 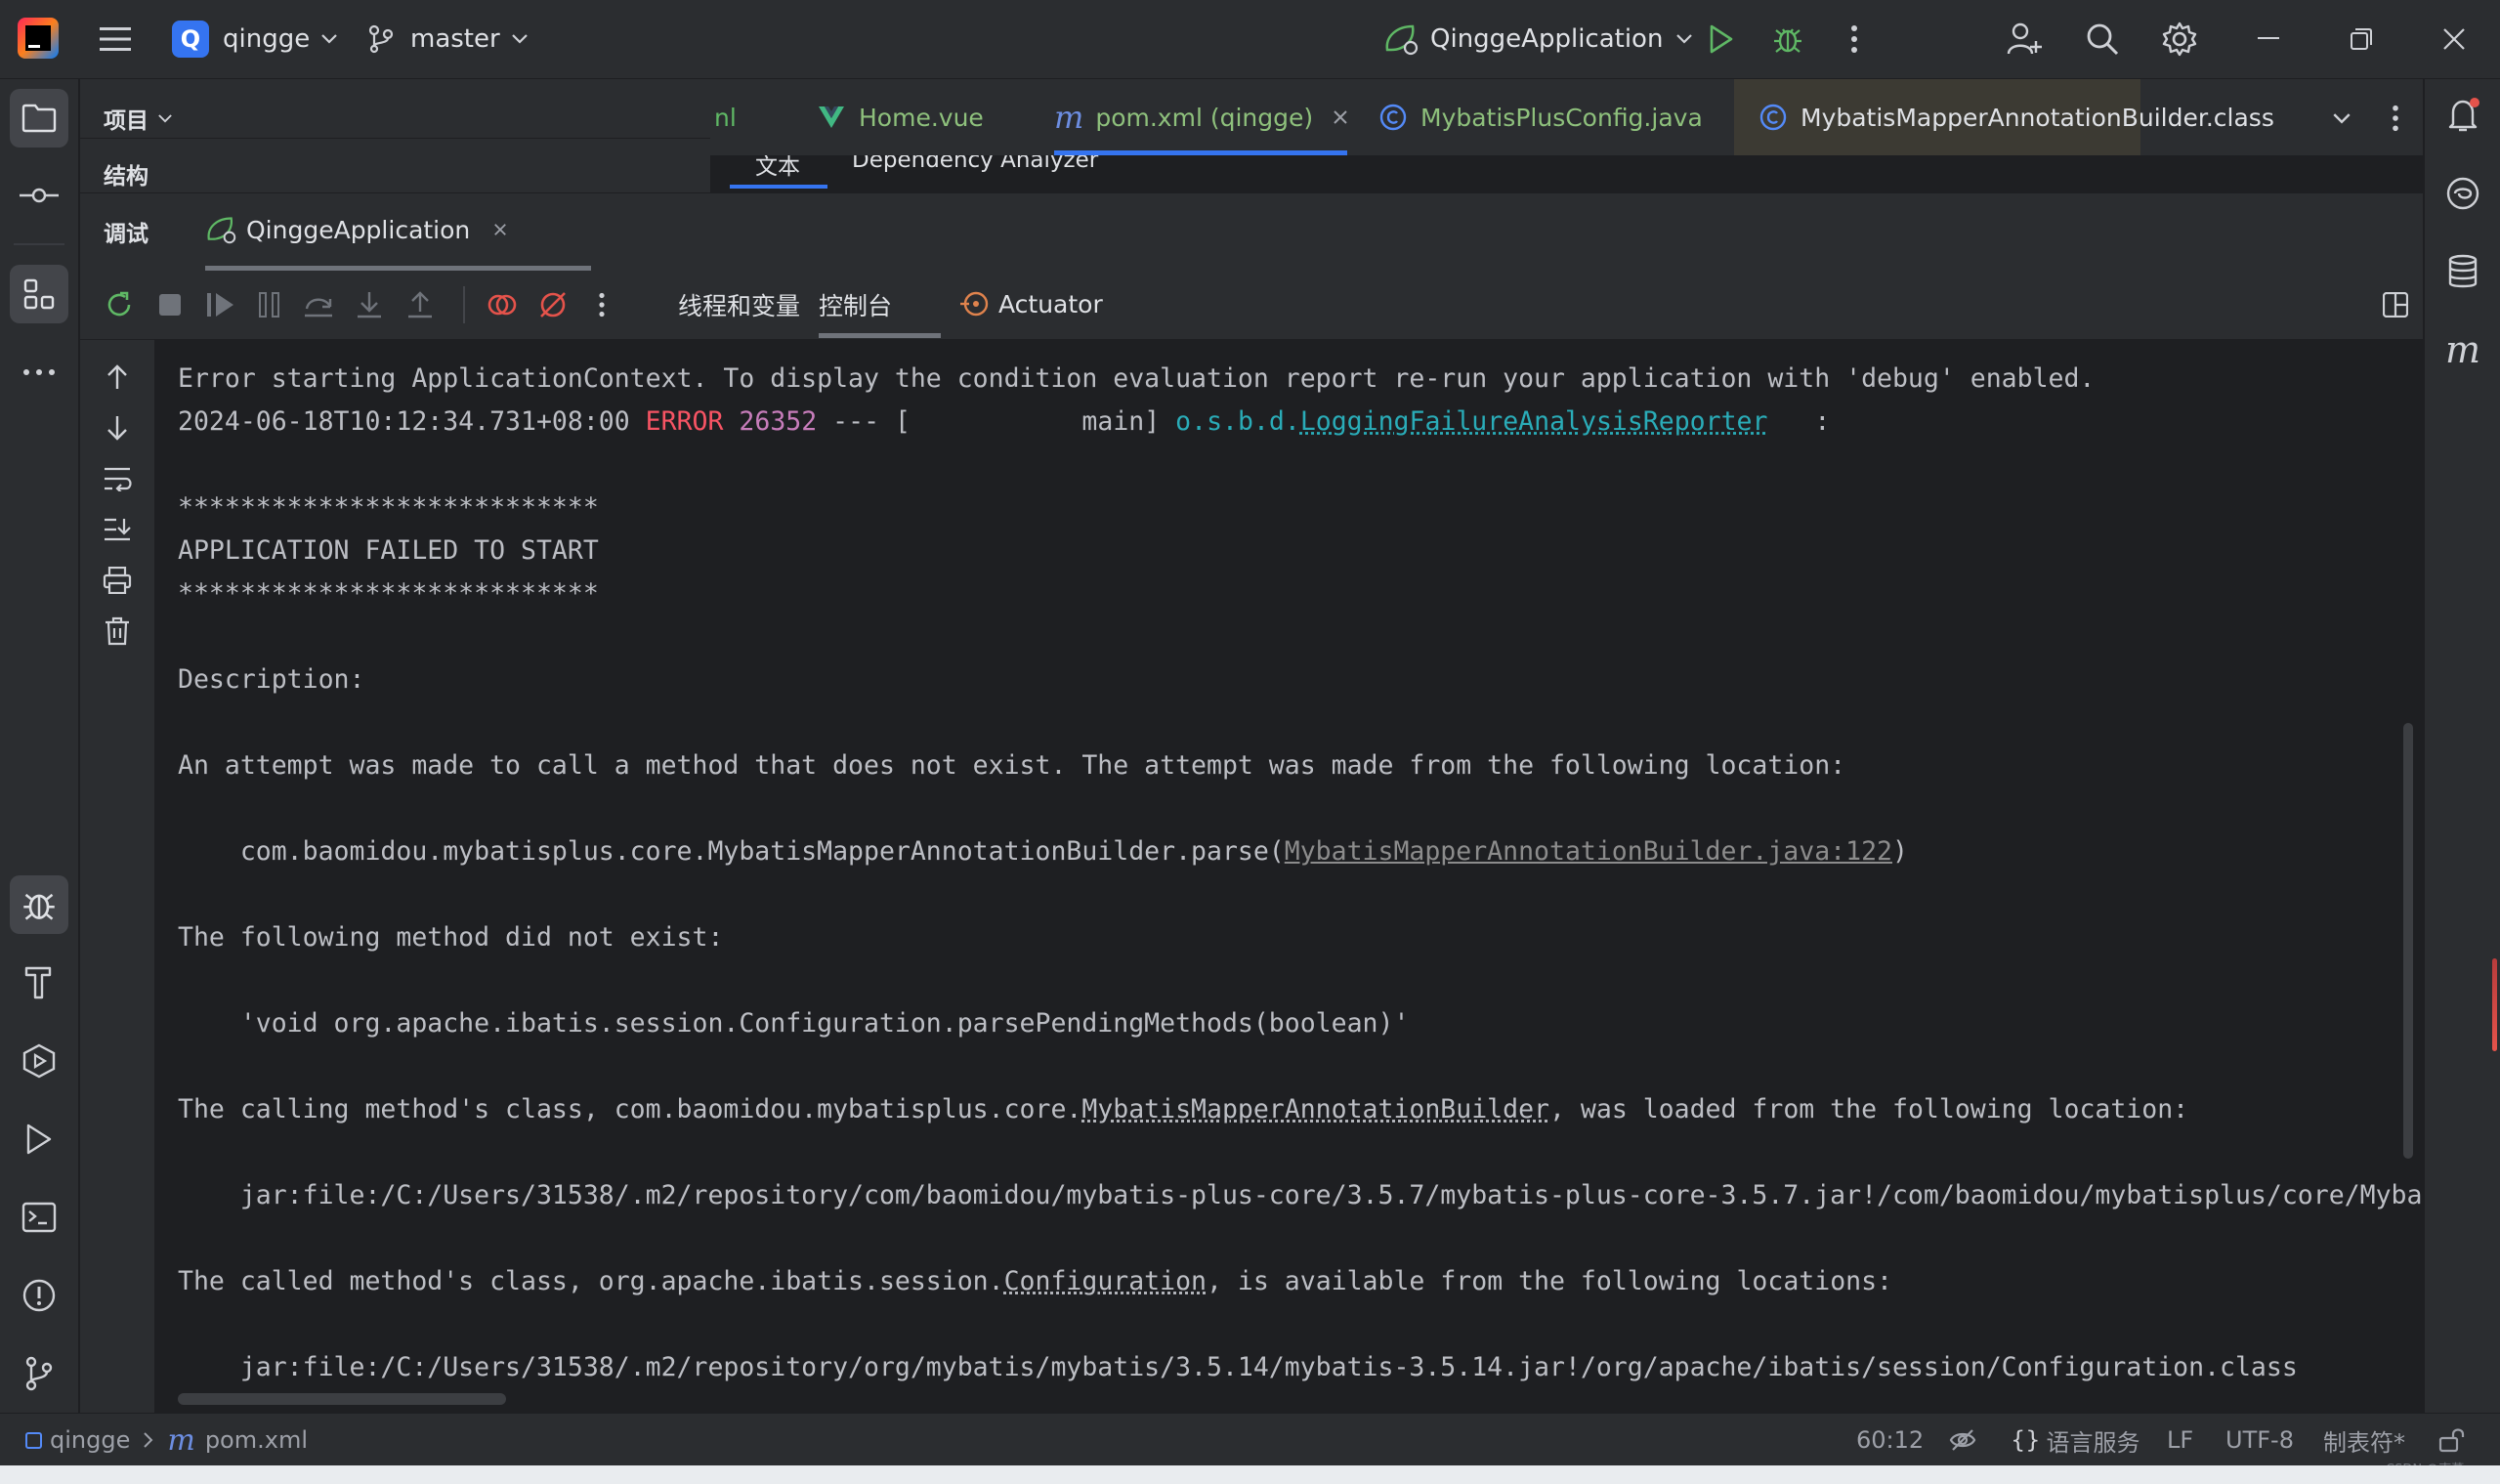 What do you see at coordinates (39, 905) in the screenshot?
I see `debug-tool-icon` at bounding box center [39, 905].